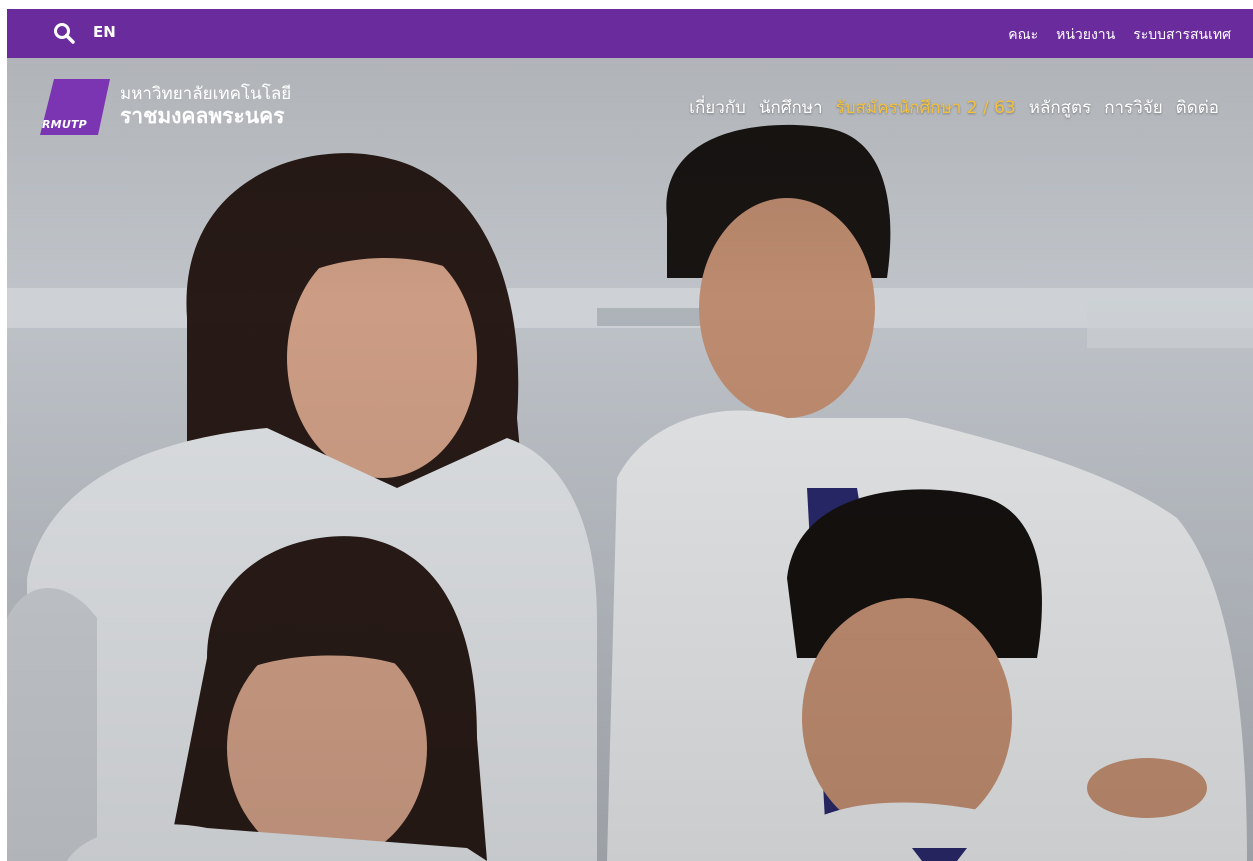 This screenshot has width=1253, height=861. I want to click on link-departments: หน่วยงาน, so click(1085, 35).